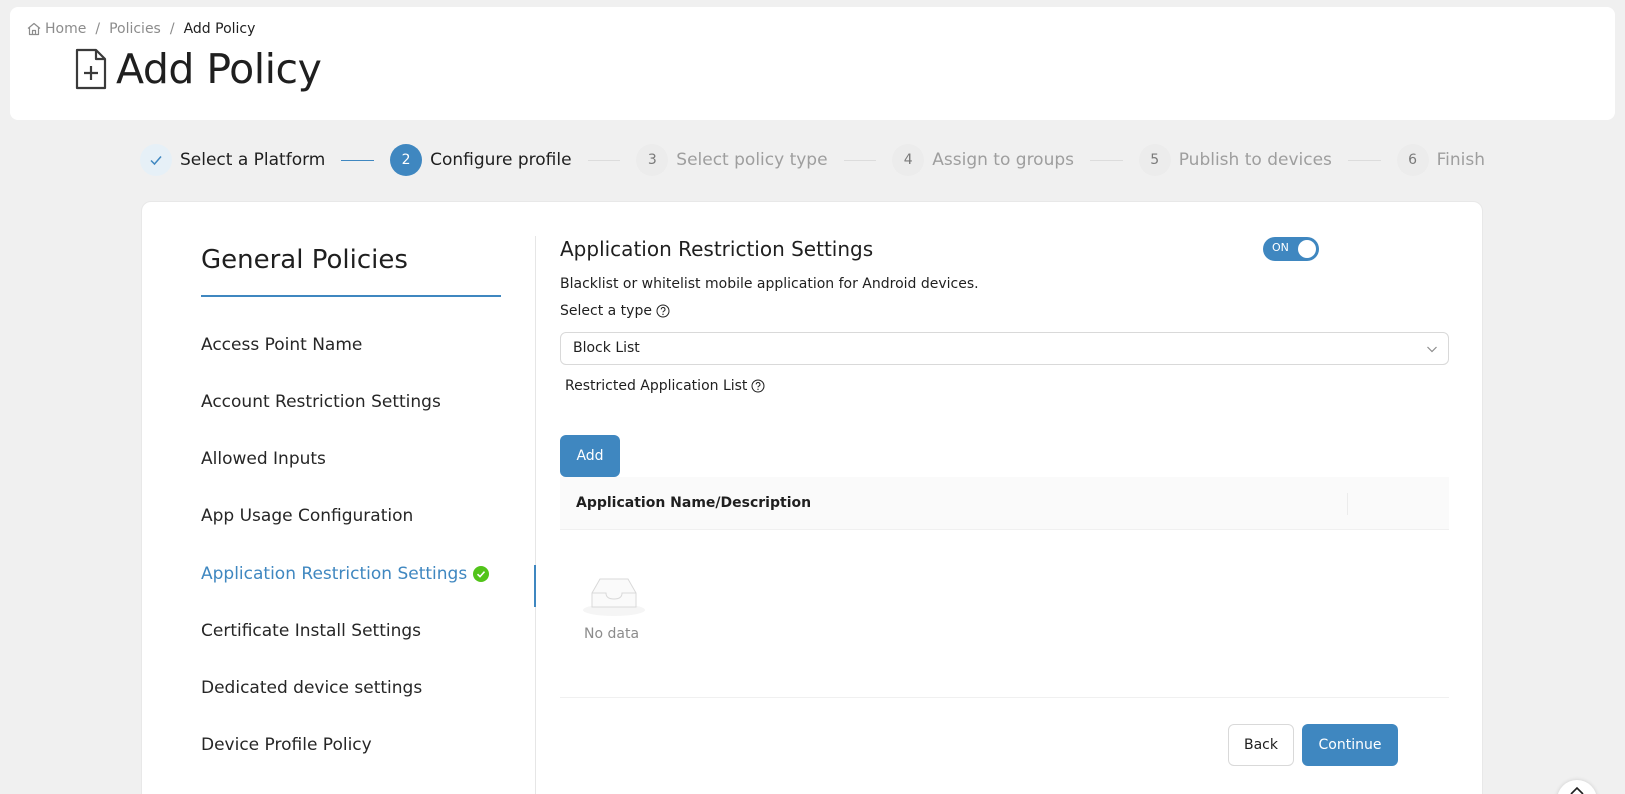 The width and height of the screenshot is (1625, 794). I want to click on check-icon, so click(156, 161).